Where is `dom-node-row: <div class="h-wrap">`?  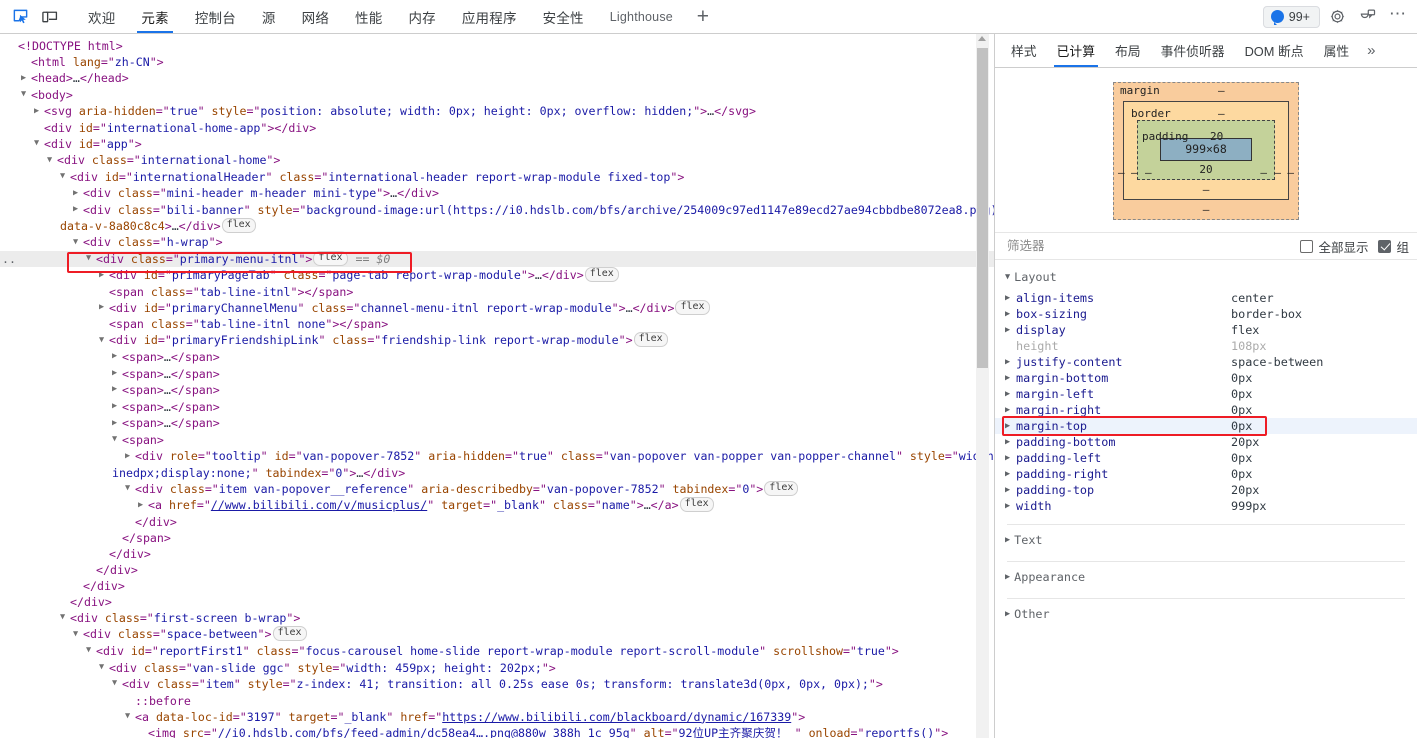 dom-node-row: <div class="h-wrap"> is located at coordinates (497, 242).